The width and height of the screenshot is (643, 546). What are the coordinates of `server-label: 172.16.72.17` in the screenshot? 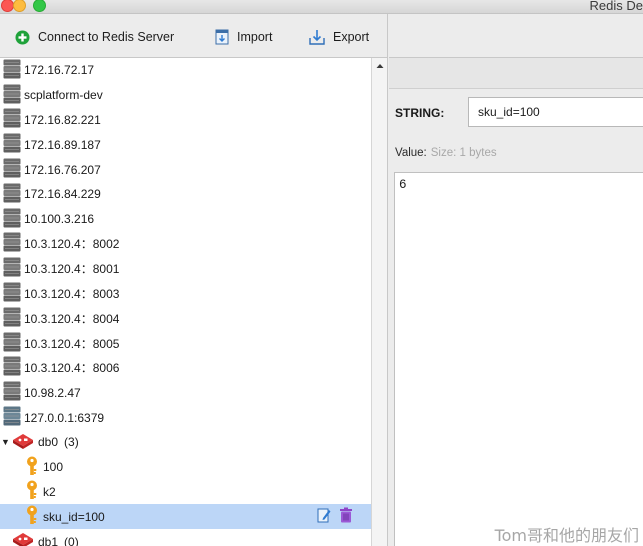 It's located at (59, 70).